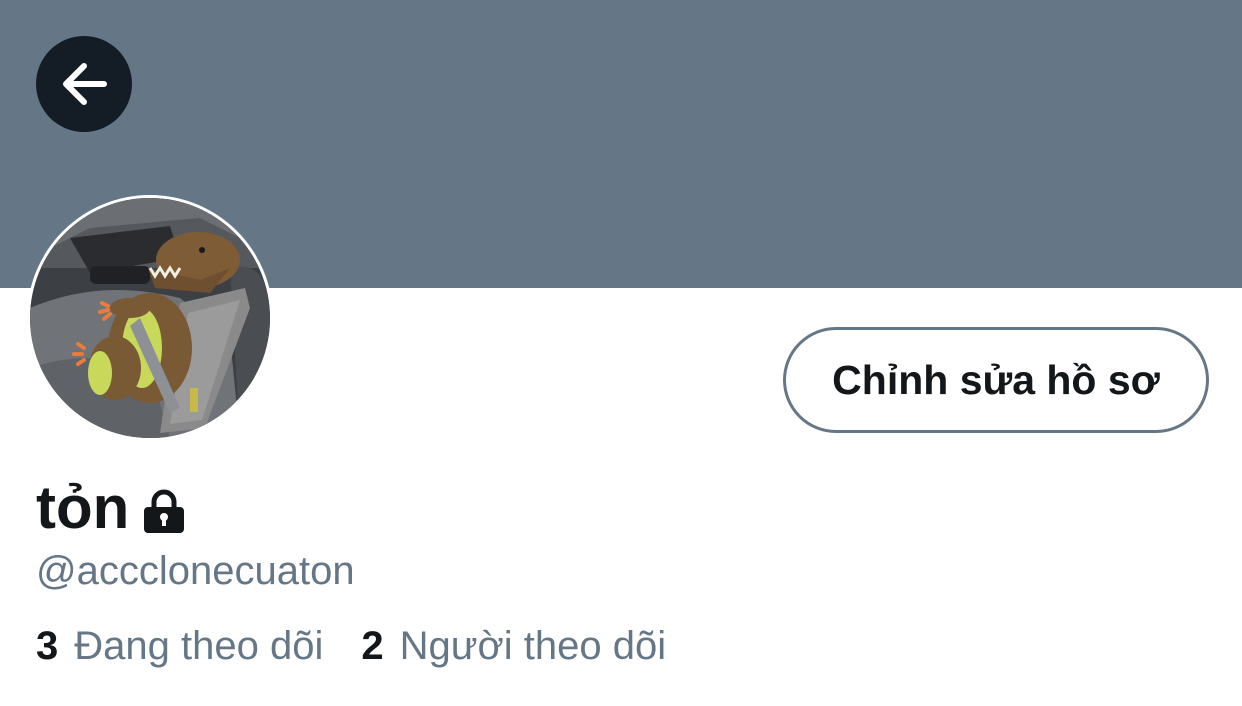  I want to click on following-stat: 3 Đang theo dõi, so click(179, 646).